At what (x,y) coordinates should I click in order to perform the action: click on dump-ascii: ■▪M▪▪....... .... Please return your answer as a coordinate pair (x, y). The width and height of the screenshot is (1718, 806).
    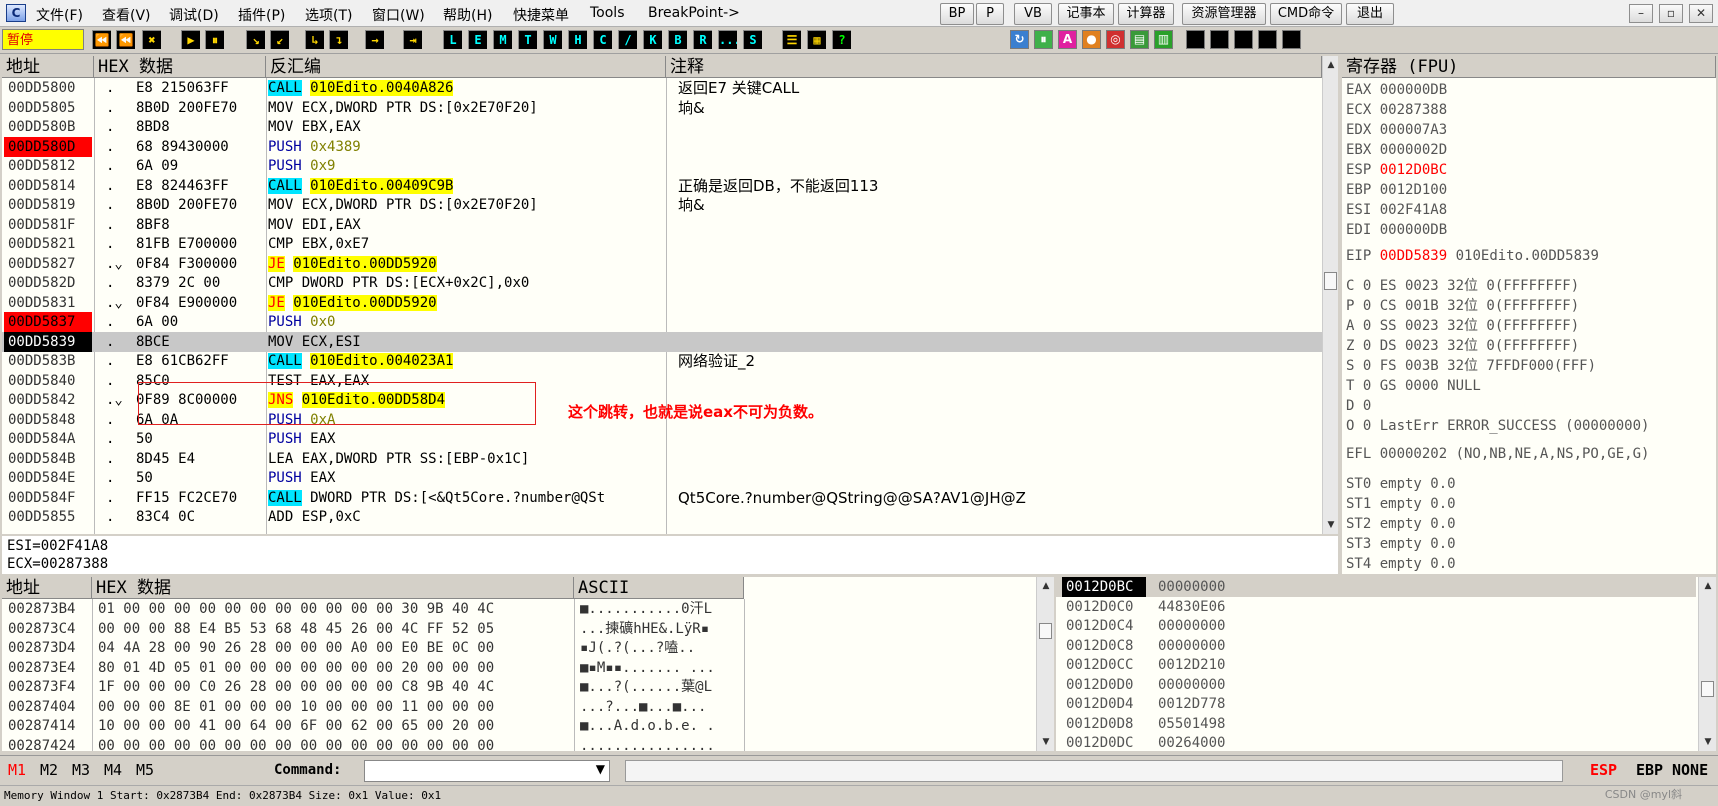
    Looking at the image, I should click on (661, 668).